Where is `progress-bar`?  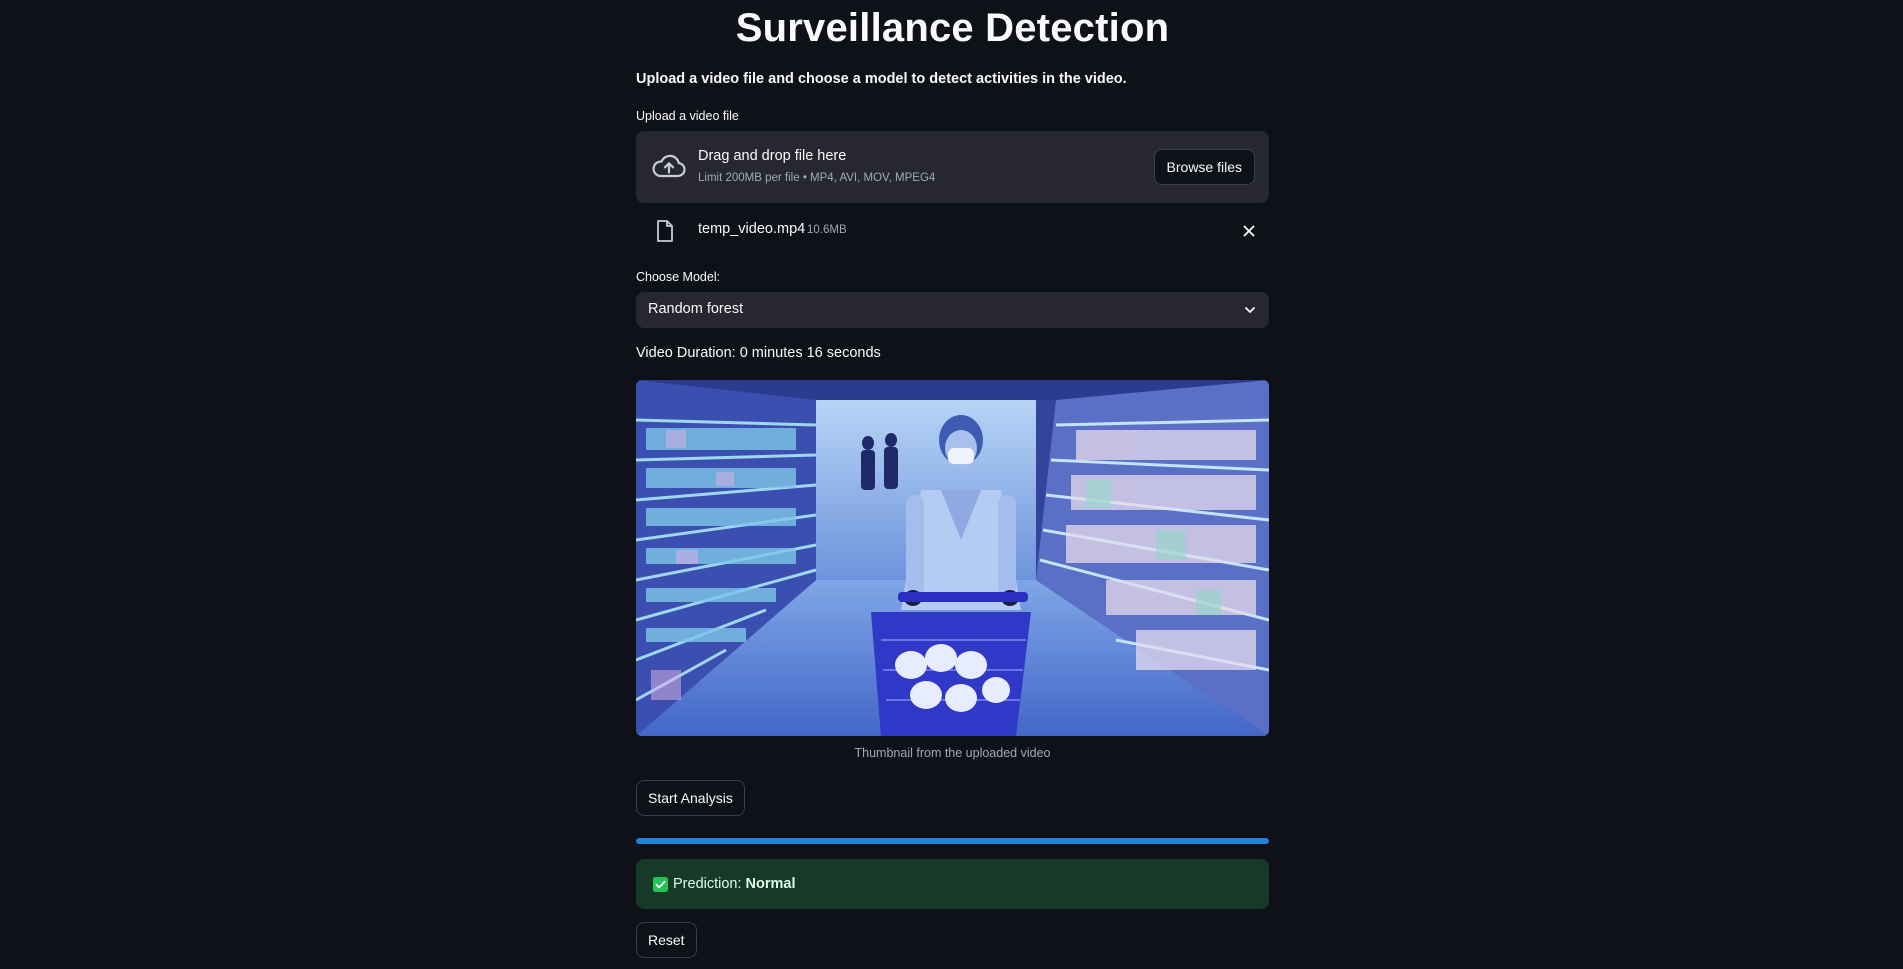
progress-bar is located at coordinates (952, 841).